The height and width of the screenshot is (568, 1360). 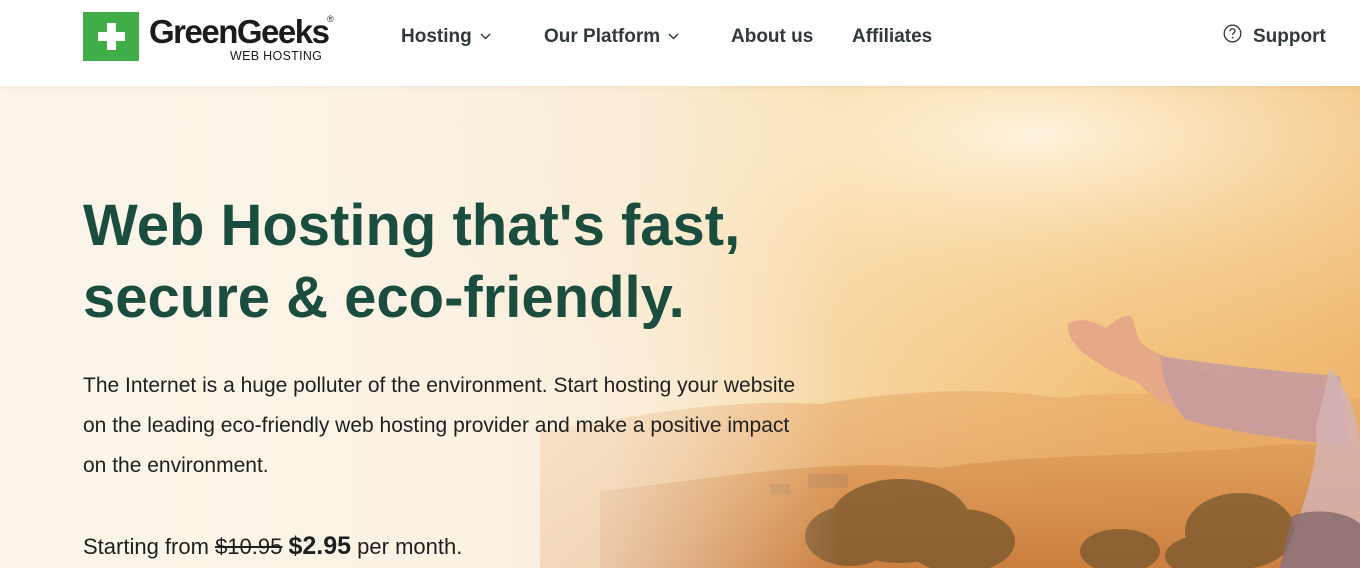 I want to click on old-price: $10.95, so click(x=249, y=546).